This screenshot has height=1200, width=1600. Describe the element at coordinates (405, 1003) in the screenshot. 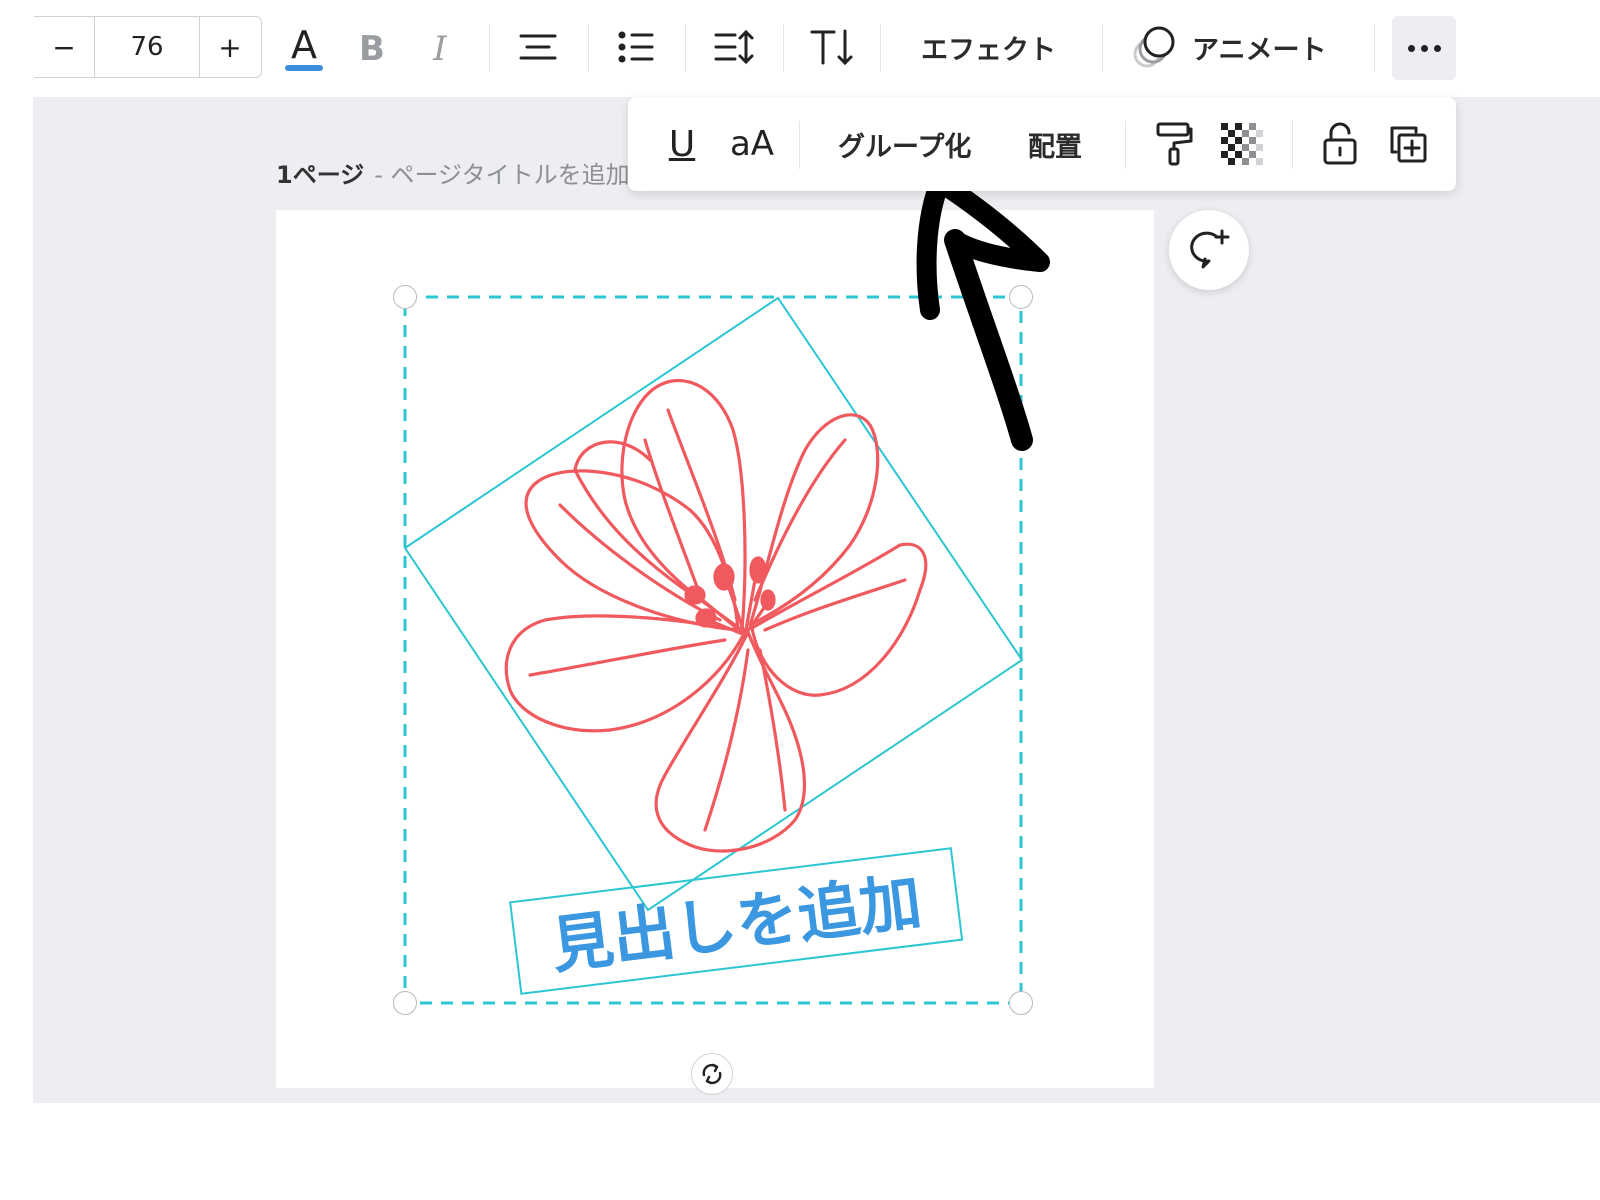

I see `resize-handle-bottom-left` at that location.